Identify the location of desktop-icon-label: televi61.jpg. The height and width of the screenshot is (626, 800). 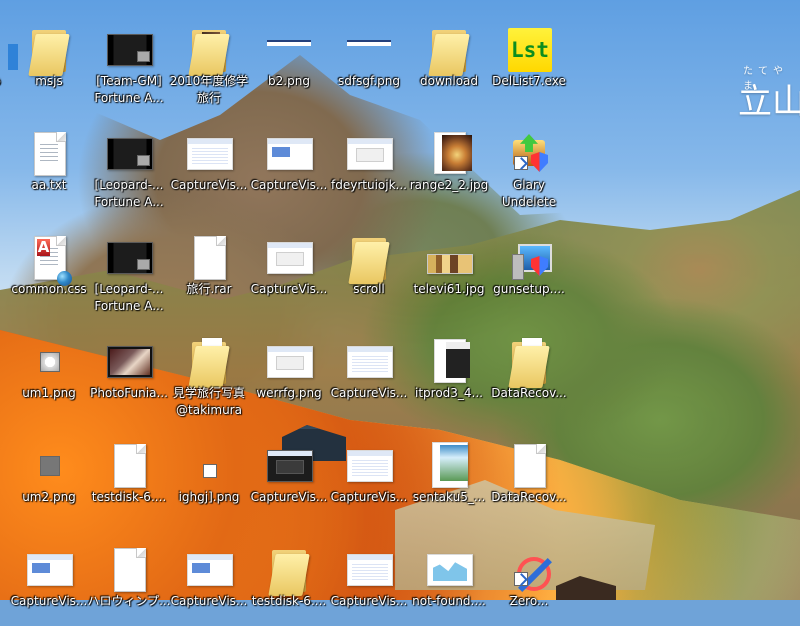
(449, 289).